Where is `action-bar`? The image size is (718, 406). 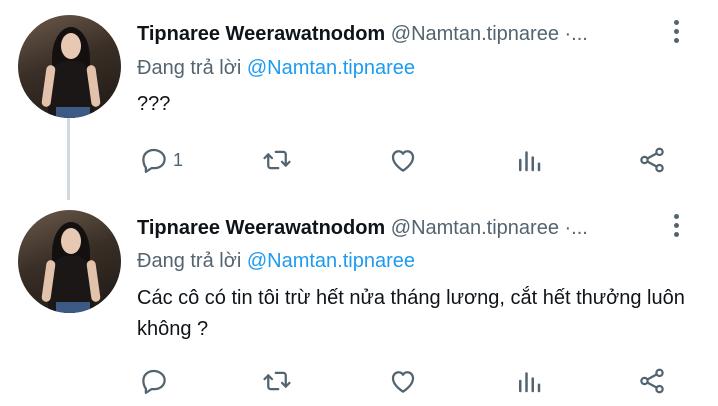
action-bar is located at coordinates (359, 381).